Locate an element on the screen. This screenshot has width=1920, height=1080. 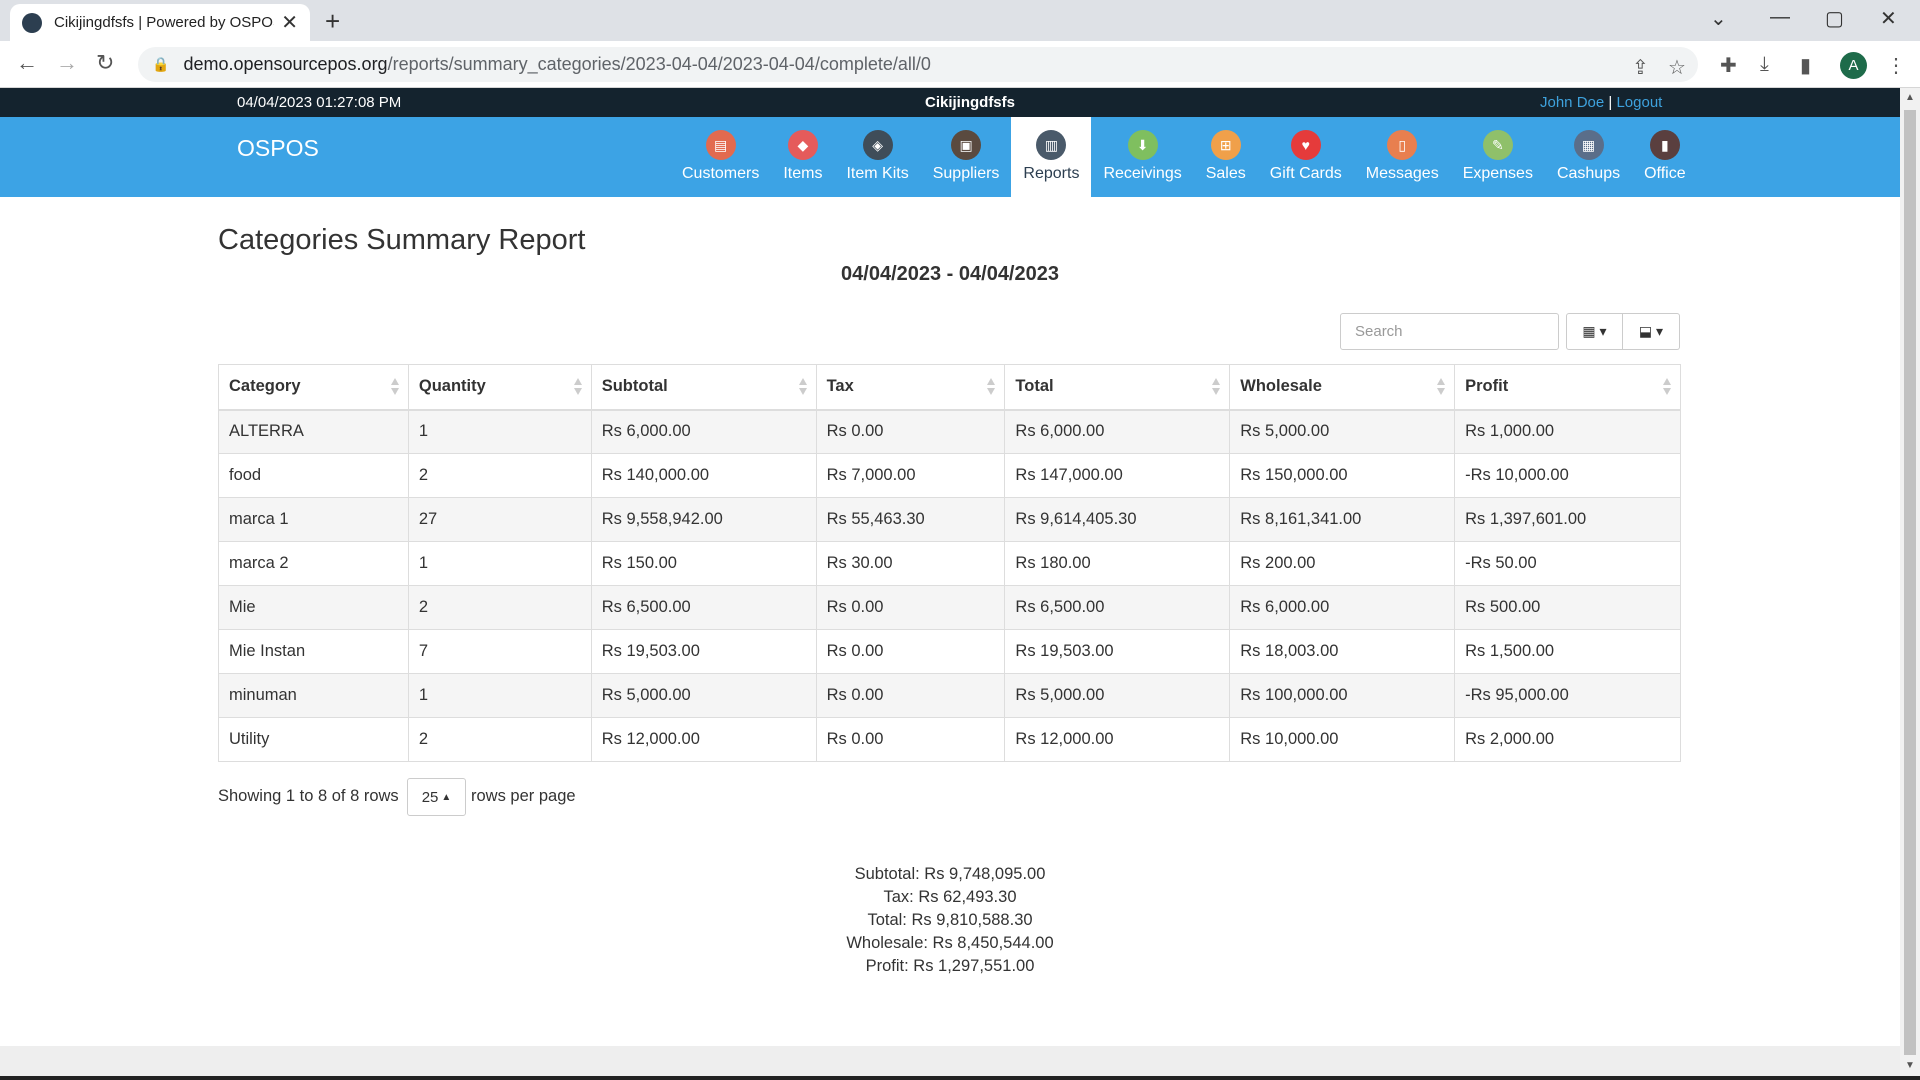
page-size-dropdown: 25 ▲ is located at coordinates (436, 797).